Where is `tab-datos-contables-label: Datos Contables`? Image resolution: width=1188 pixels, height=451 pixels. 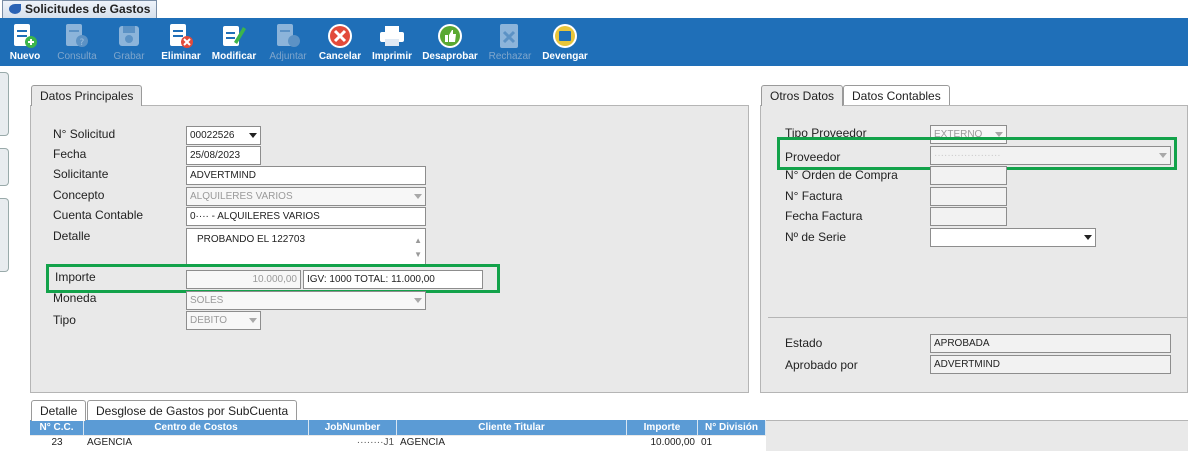
tab-datos-contables-label: Datos Contables is located at coordinates (896, 96).